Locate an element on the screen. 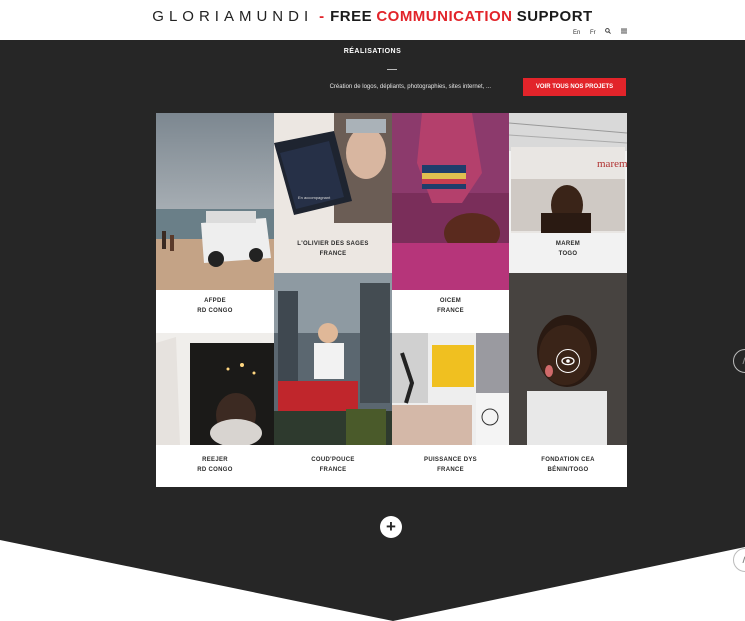 This screenshot has height=621, width=745. project-name: PUISSANCE DYS is located at coordinates (450, 460).